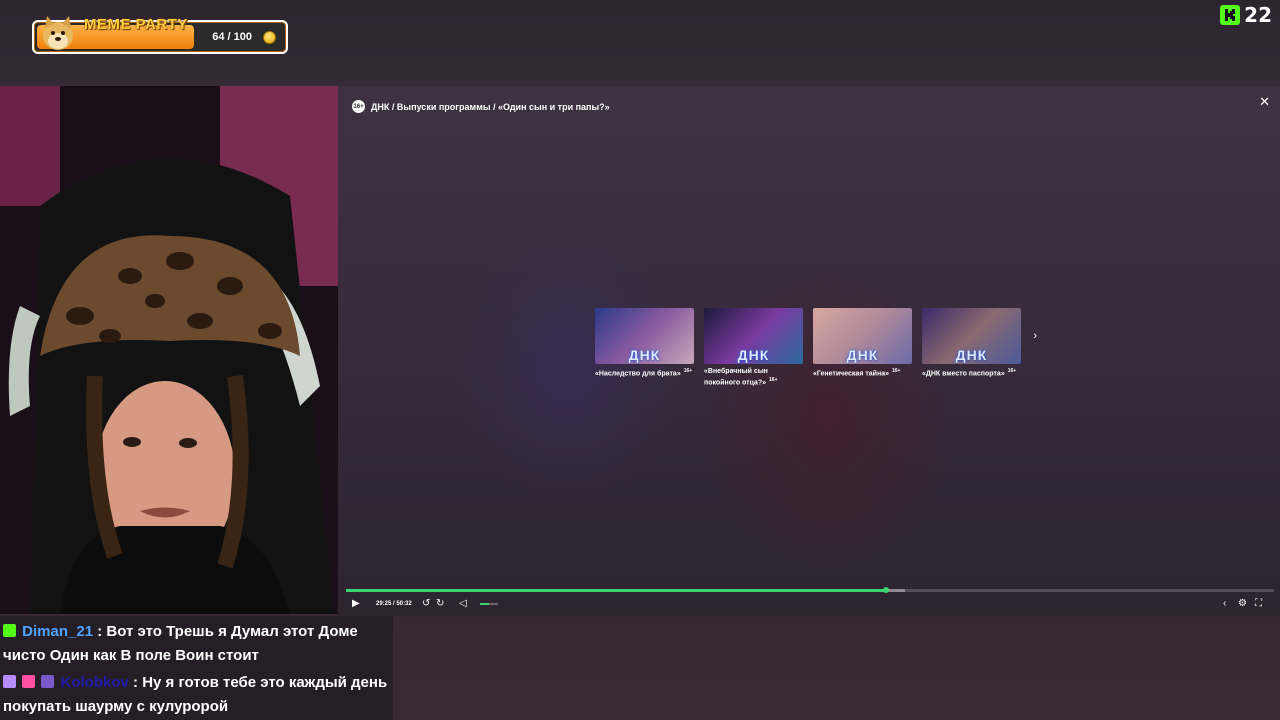 Image resolution: width=1280 pixels, height=720 pixels. I want to click on meme-party-widget: MEME PARTY 64 / 100, so click(160, 35).